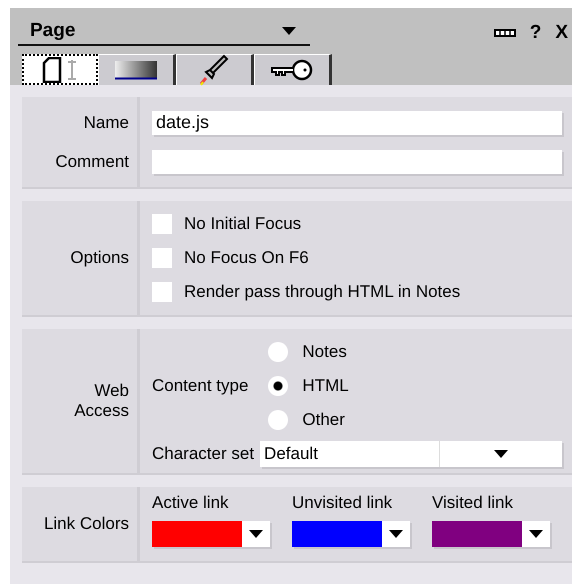  Describe the element at coordinates (246, 258) in the screenshot. I see `checkbox-label: No Focus On F6` at that location.